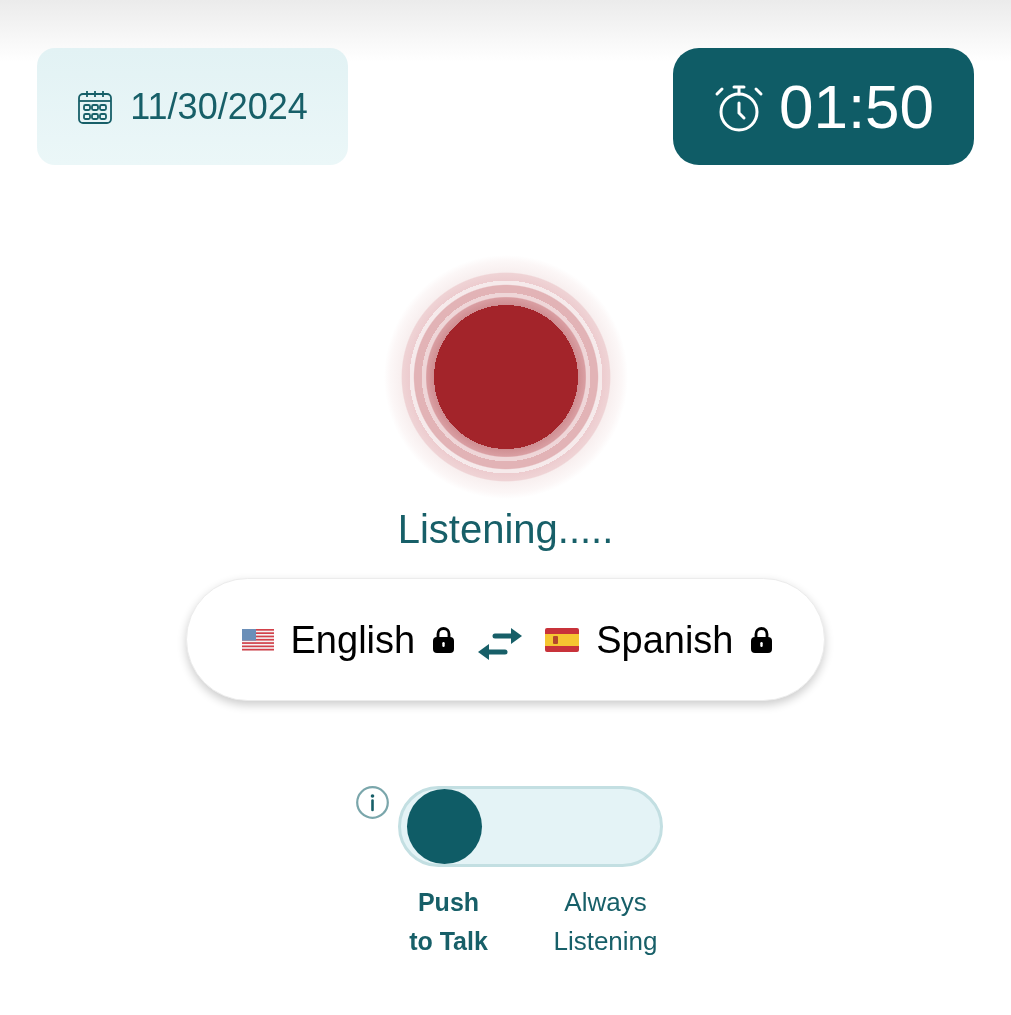 This screenshot has width=1011, height=1015. Describe the element at coordinates (665, 640) in the screenshot. I see `language-name: Spanish` at that location.